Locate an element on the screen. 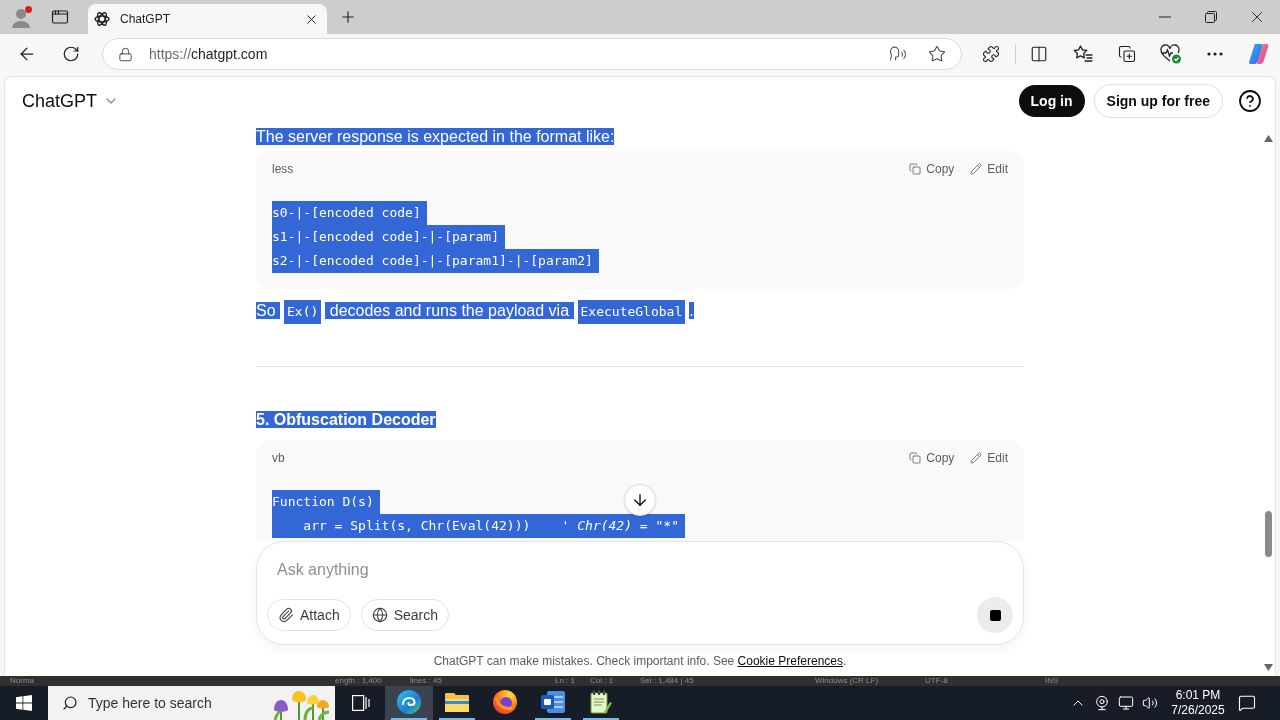  section-heading: 5. Obfuscation Decoder is located at coordinates (346, 419).